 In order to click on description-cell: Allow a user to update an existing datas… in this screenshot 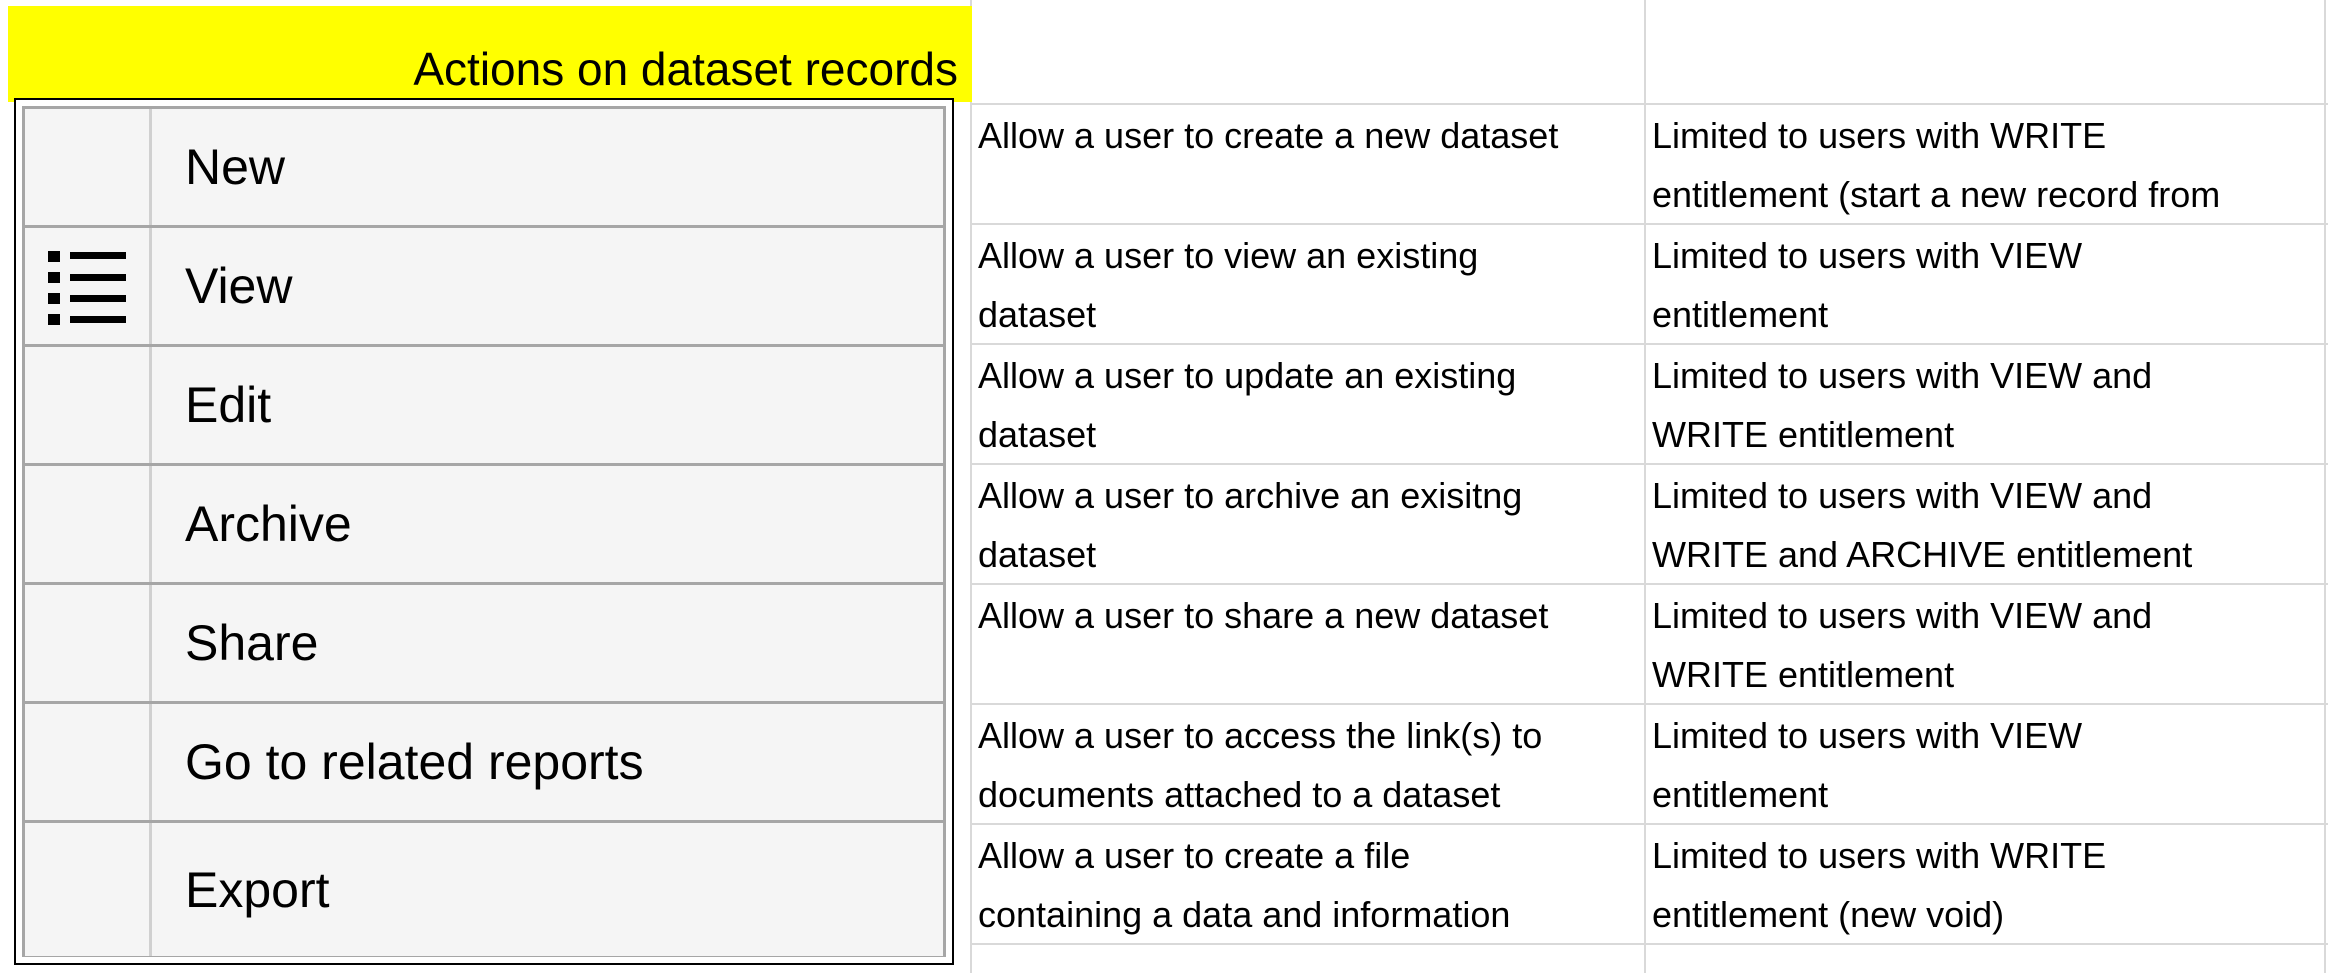, I will do `click(1309, 405)`.